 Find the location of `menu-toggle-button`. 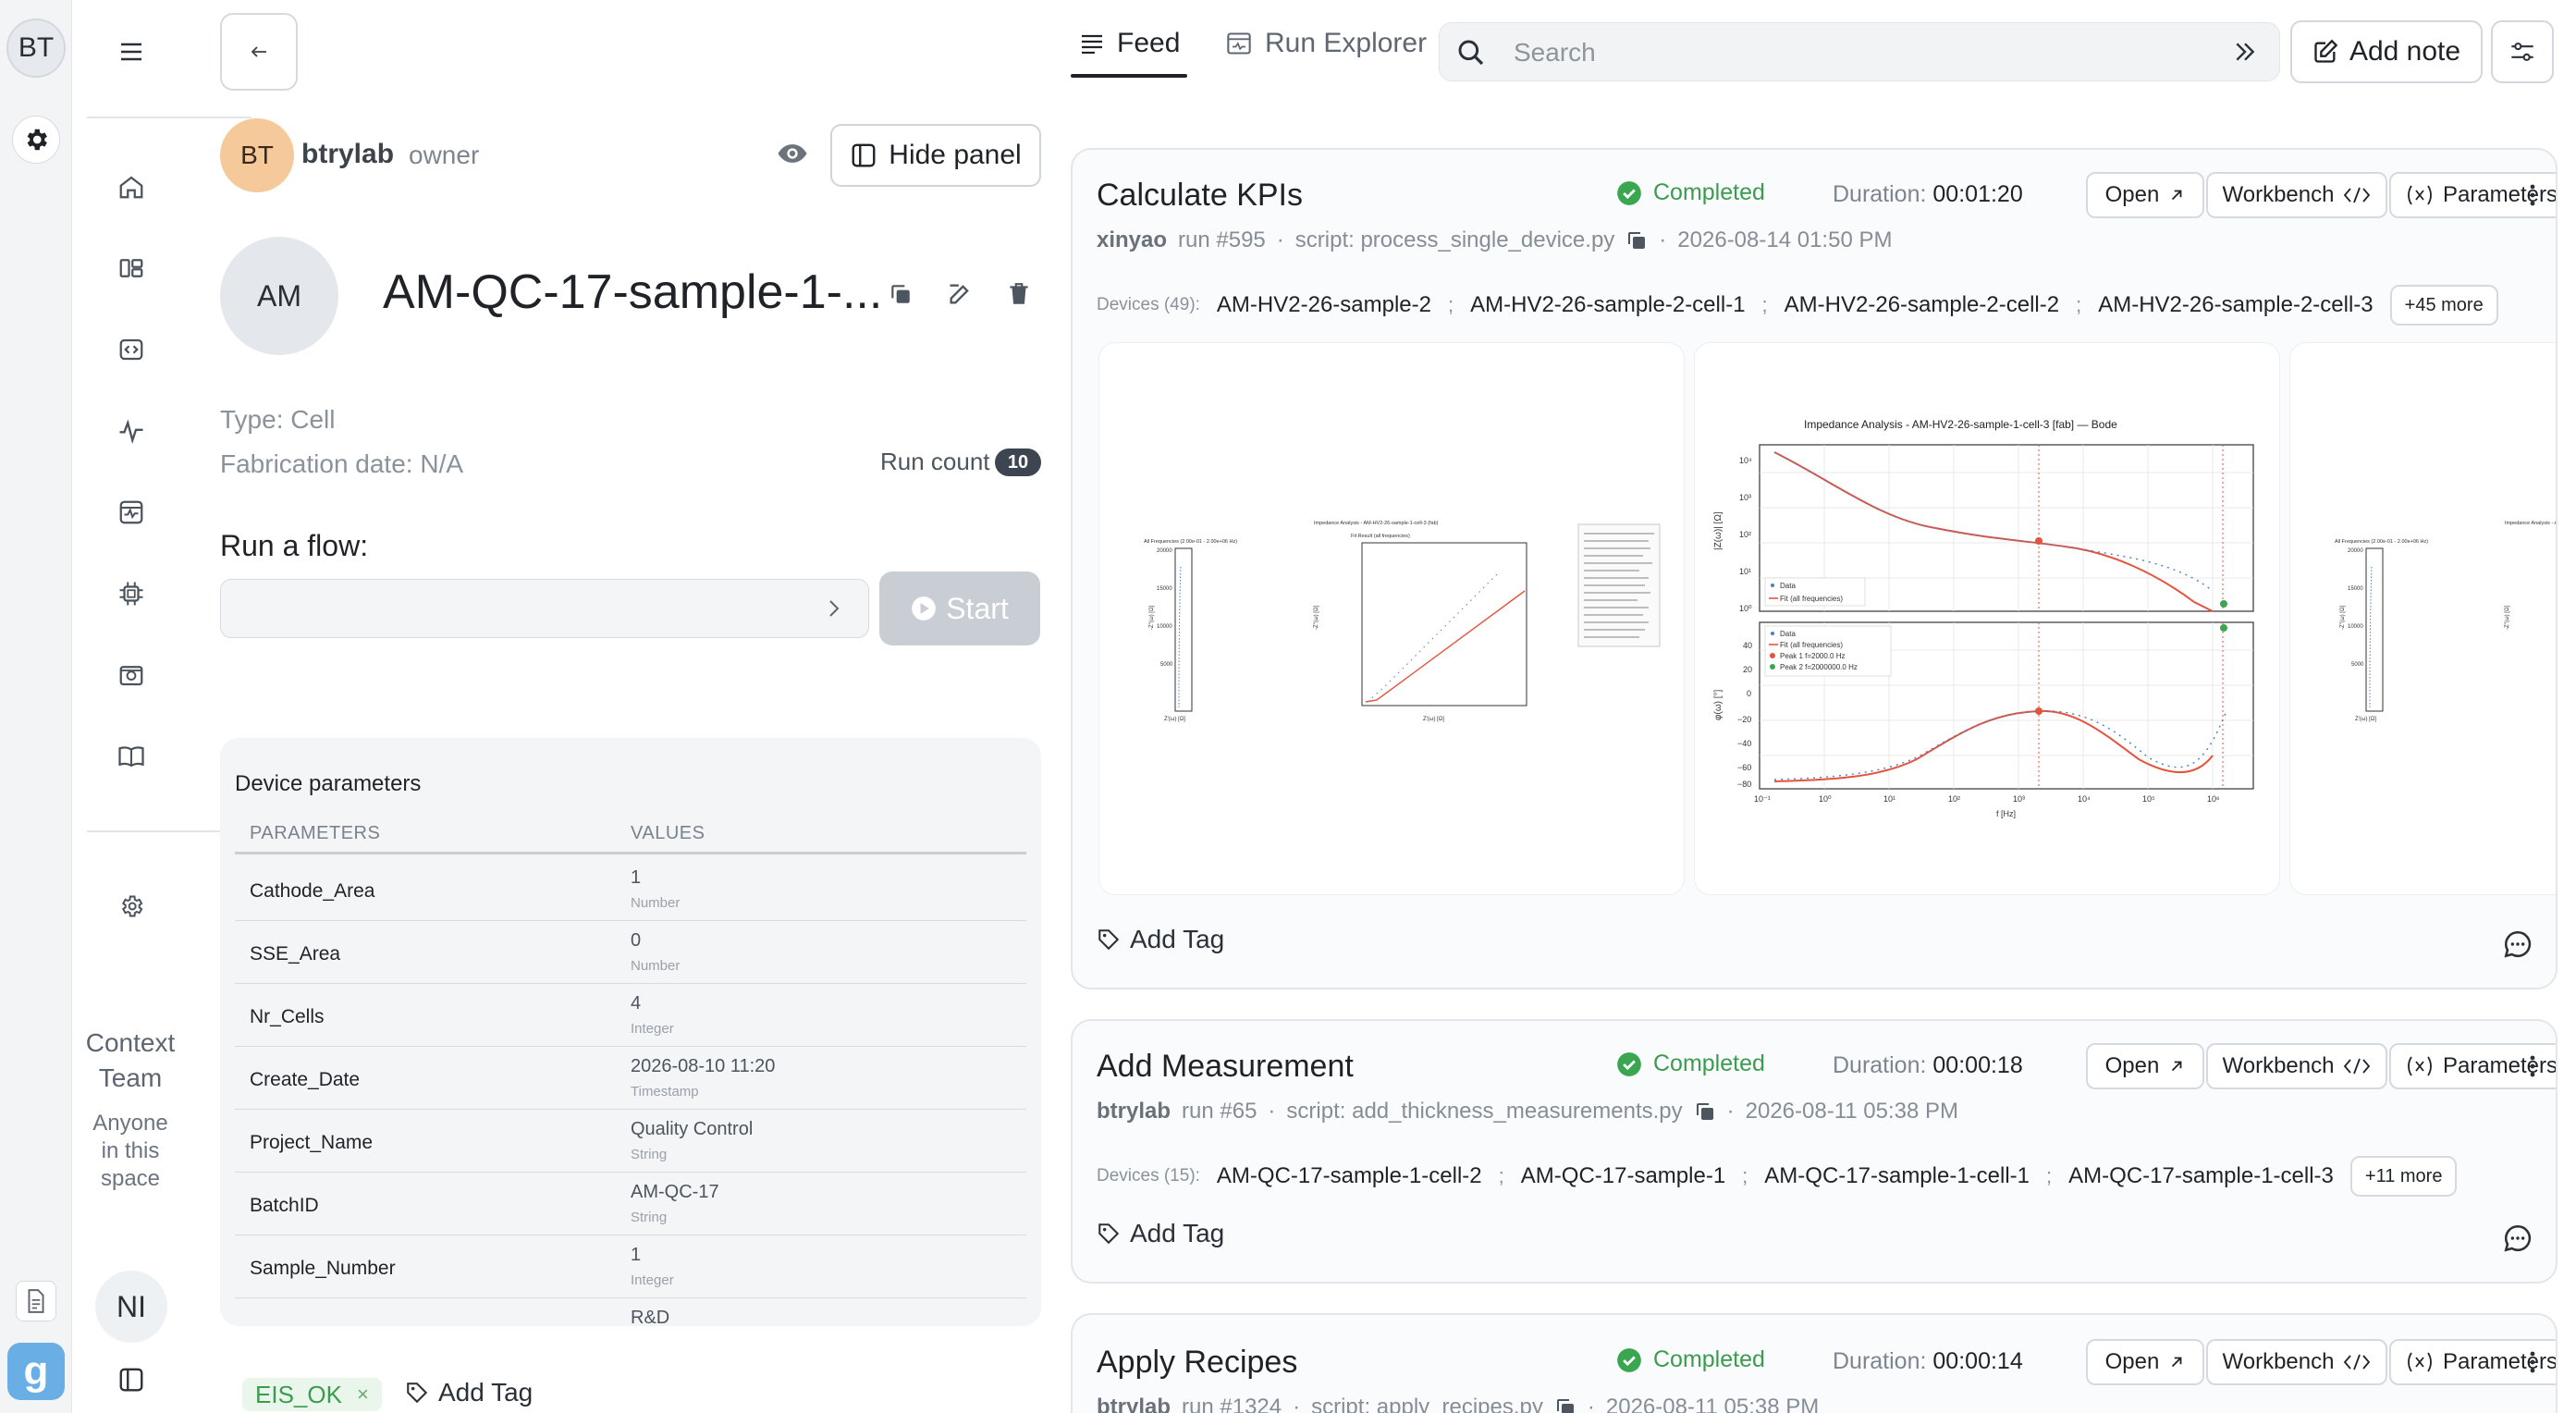

menu-toggle-button is located at coordinates (131, 51).